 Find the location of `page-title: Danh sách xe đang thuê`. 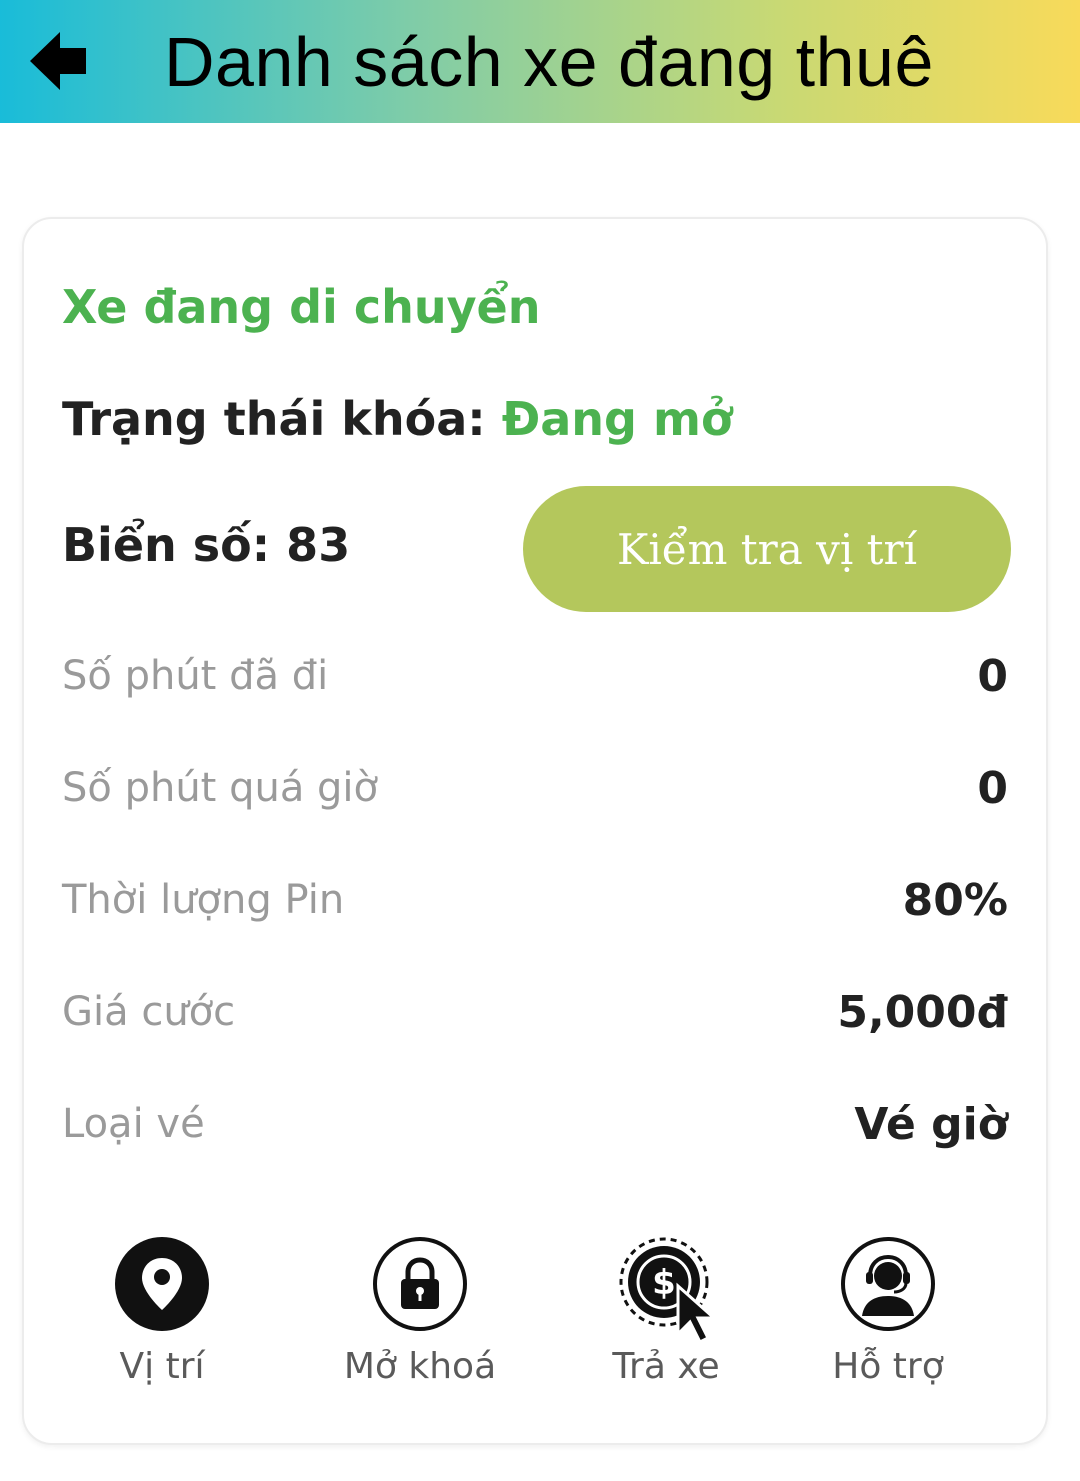

page-title: Danh sách xe đang thuê is located at coordinates (549, 62).